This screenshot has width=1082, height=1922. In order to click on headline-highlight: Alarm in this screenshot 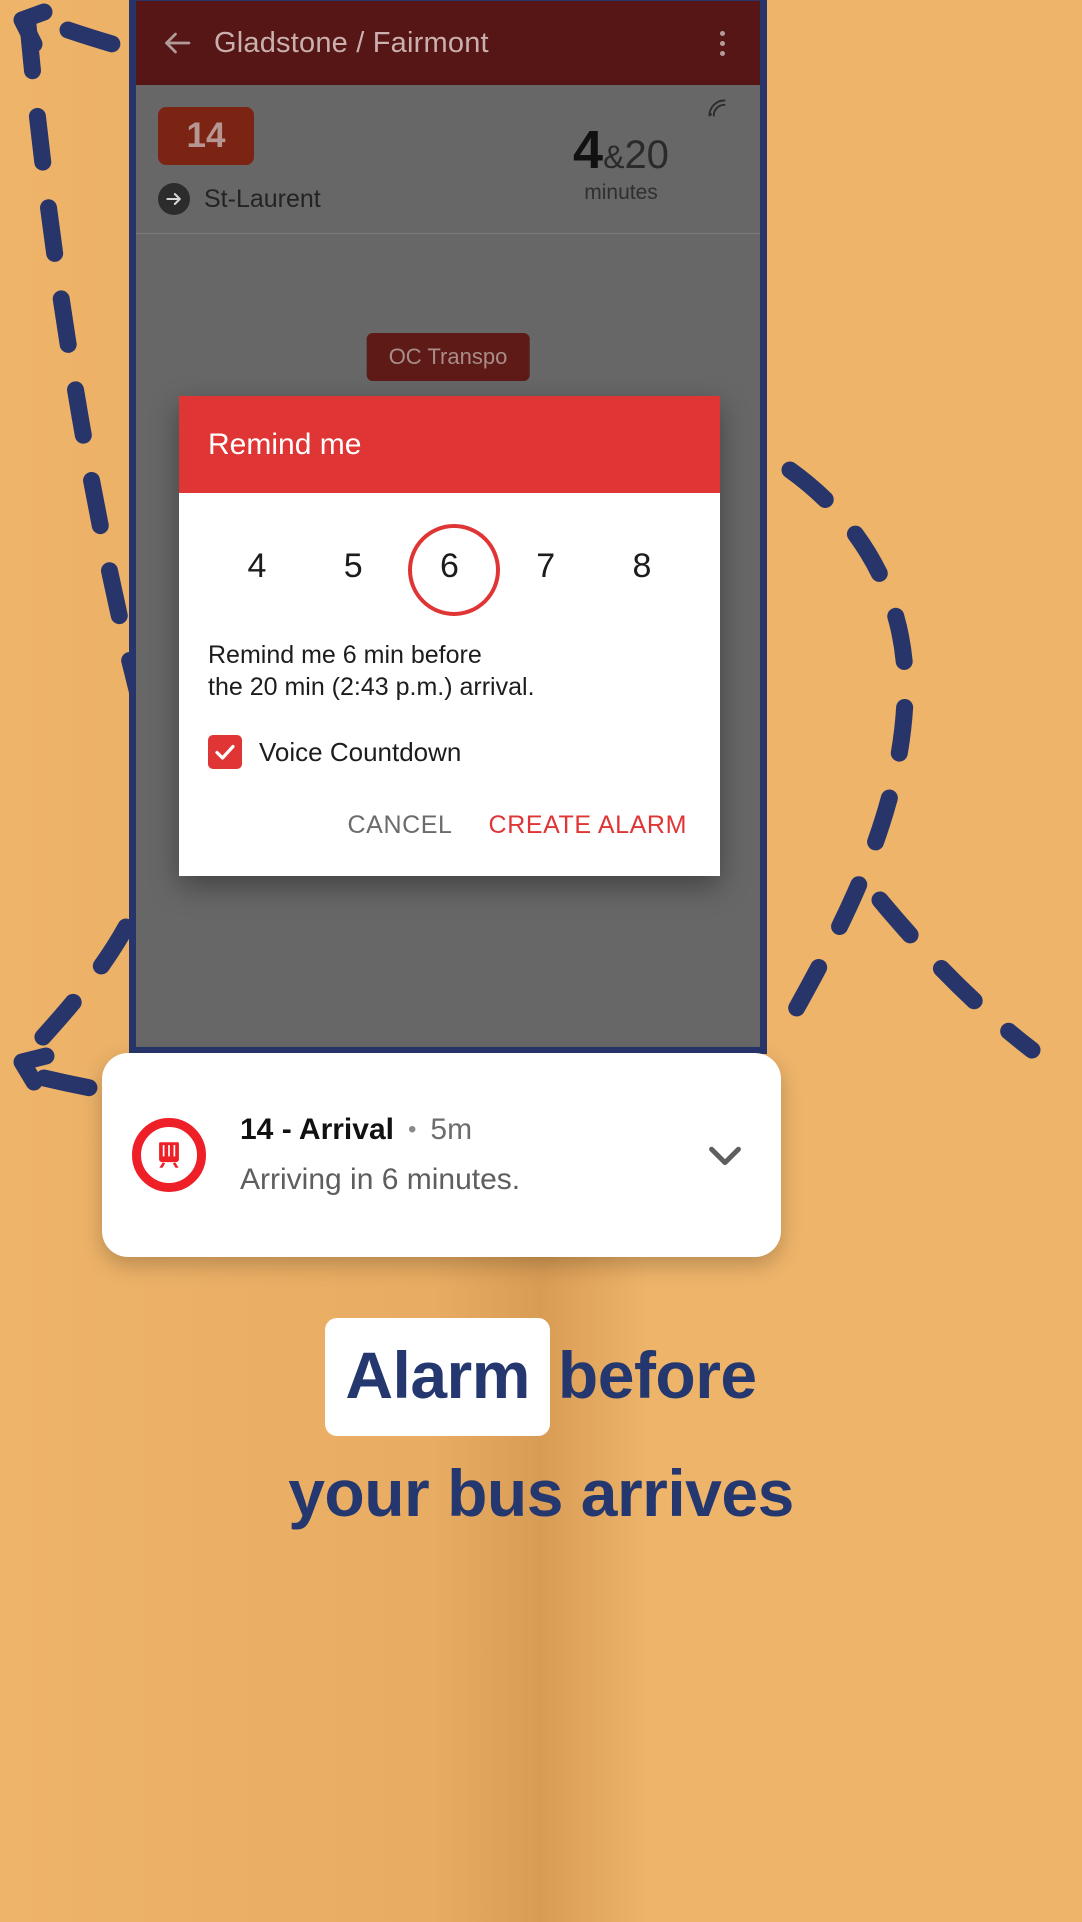, I will do `click(437, 1377)`.